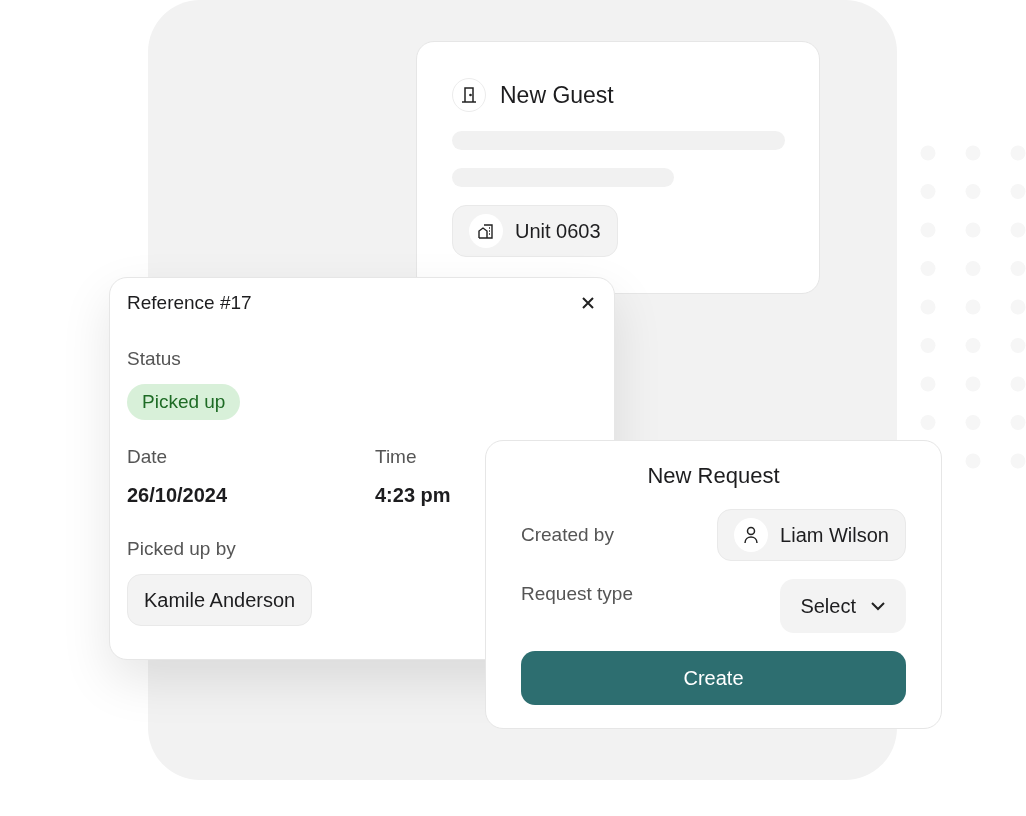 This screenshot has width=1026, height=816. I want to click on field-label: Picked up by, so click(182, 549).